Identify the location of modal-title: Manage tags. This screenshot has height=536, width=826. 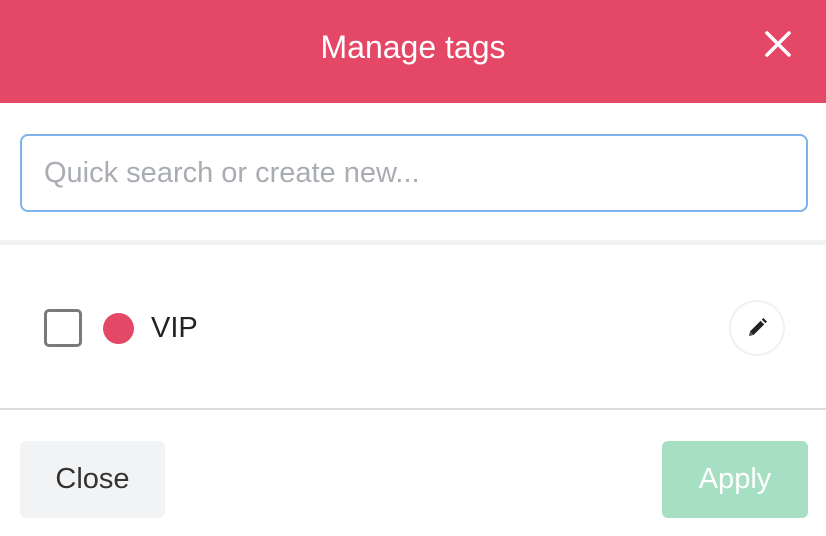
(413, 47).